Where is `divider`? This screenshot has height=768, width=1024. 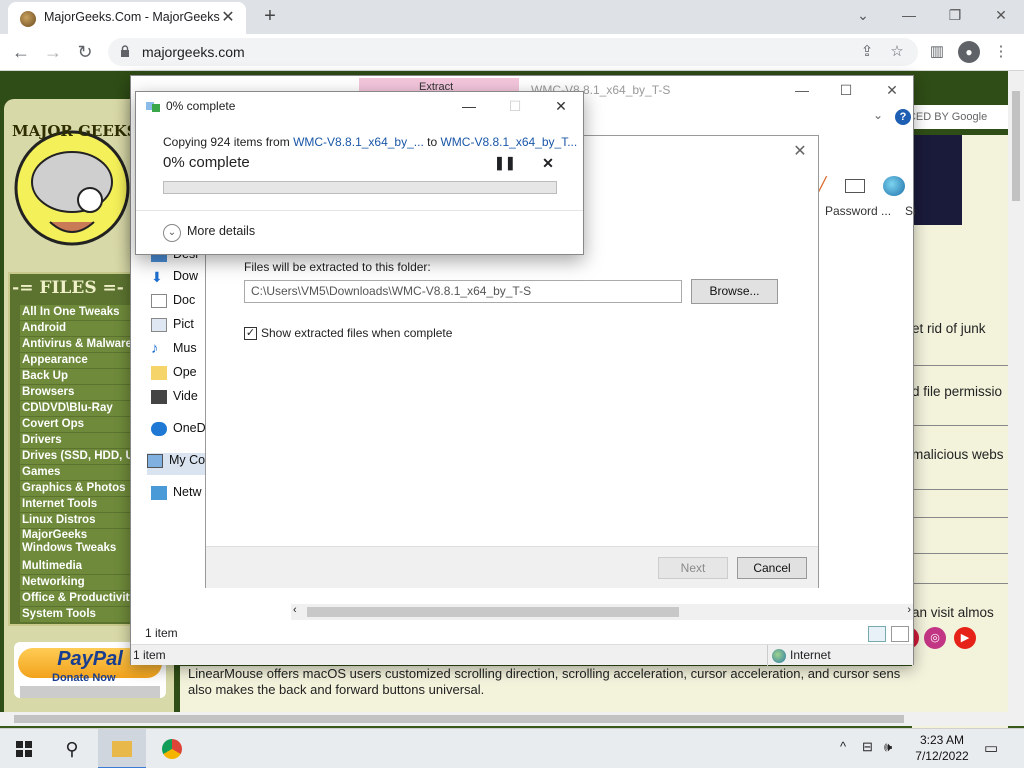 divider is located at coordinates (359, 210).